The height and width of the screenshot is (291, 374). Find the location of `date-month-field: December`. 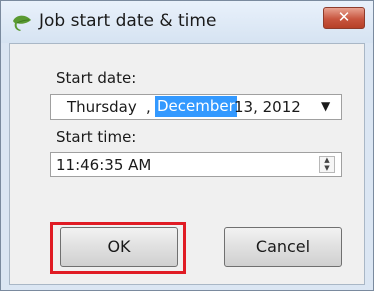

date-month-field: December is located at coordinates (196, 106).